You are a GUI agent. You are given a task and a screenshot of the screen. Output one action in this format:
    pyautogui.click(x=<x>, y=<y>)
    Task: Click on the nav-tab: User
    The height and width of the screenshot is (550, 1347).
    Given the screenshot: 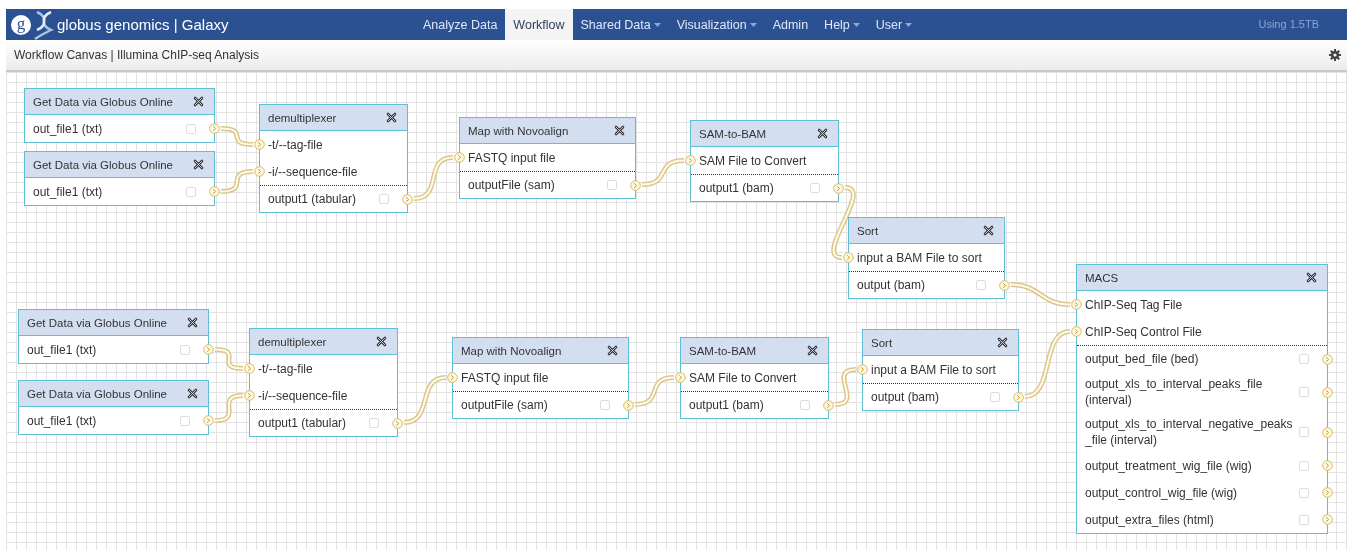 What is the action you would take?
    pyautogui.click(x=894, y=24)
    